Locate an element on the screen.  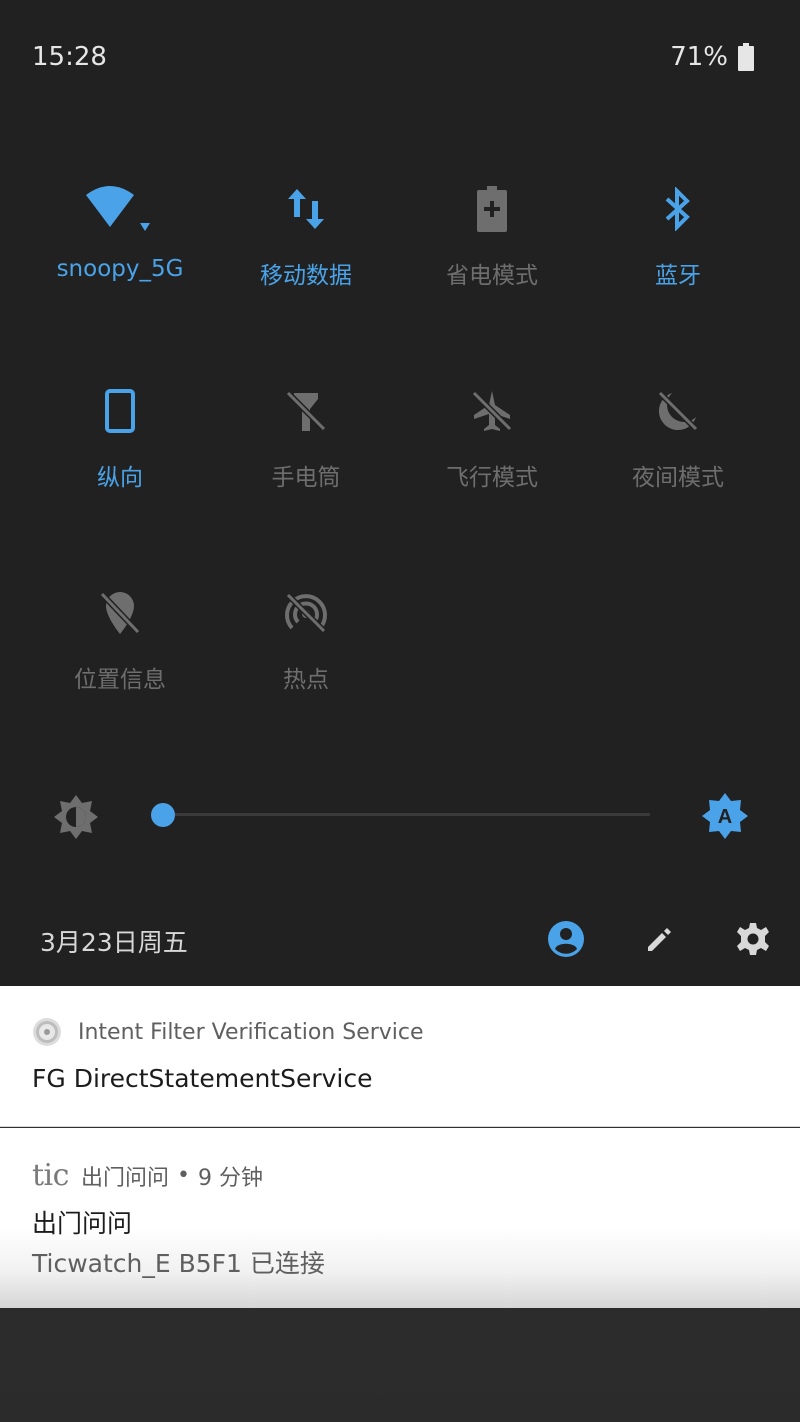
tile-label: 位置信息 is located at coordinates (120, 680).